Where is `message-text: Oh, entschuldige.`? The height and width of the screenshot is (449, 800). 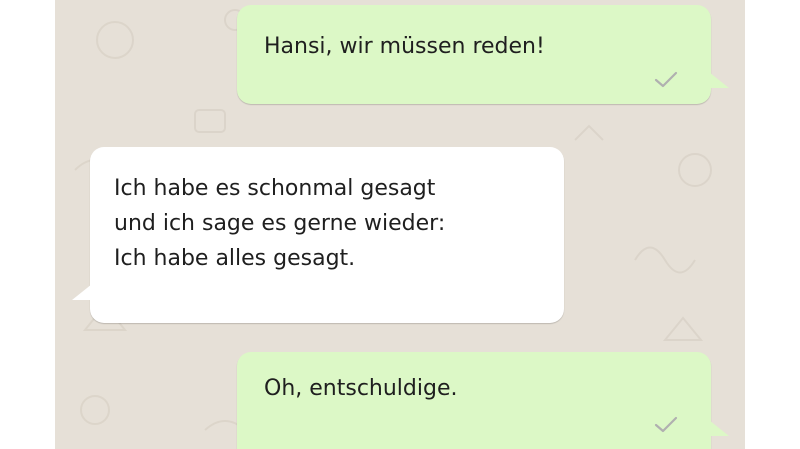 message-text: Oh, entschuldige. is located at coordinates (361, 388).